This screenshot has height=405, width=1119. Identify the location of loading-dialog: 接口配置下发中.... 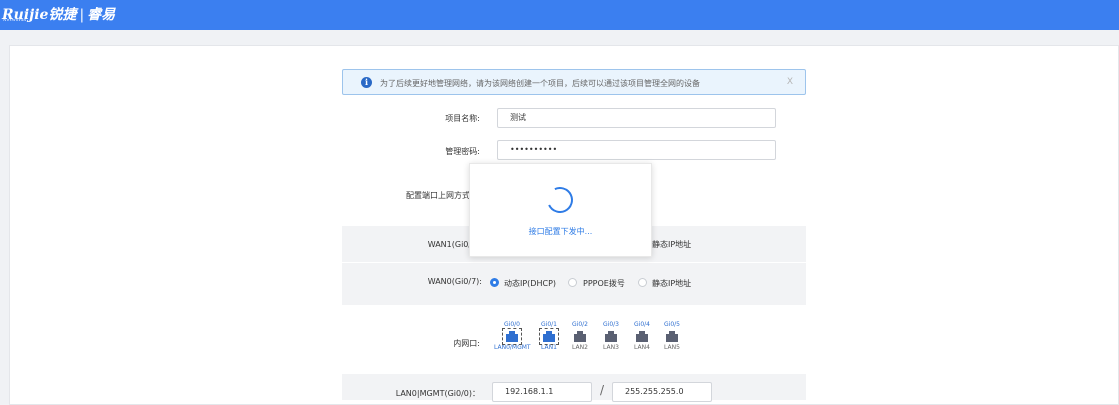
(560, 210).